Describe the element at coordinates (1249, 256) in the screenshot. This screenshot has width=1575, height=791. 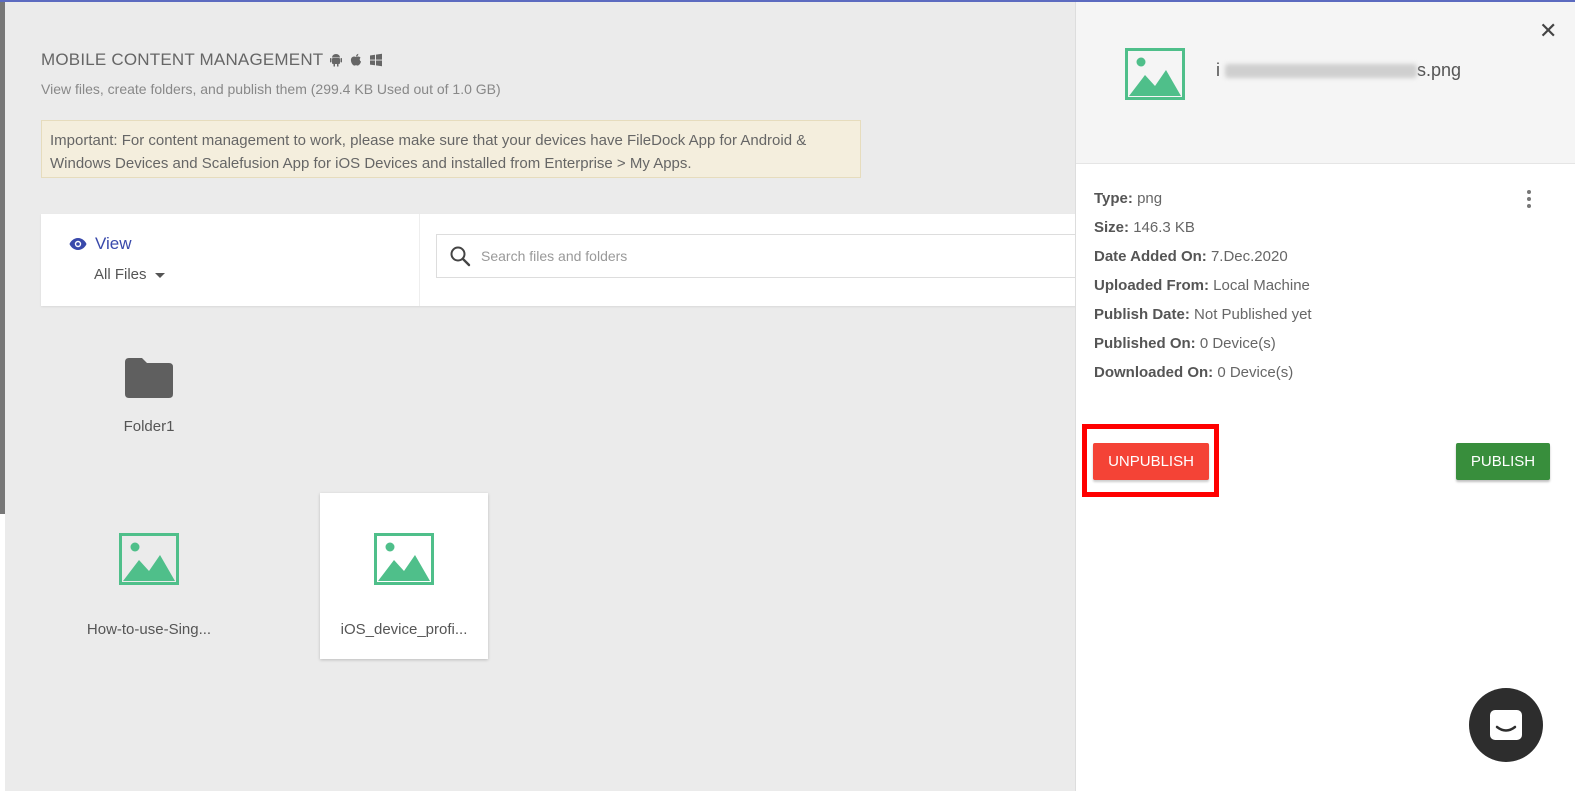
I see `property-value: 7.Dec.2020` at that location.